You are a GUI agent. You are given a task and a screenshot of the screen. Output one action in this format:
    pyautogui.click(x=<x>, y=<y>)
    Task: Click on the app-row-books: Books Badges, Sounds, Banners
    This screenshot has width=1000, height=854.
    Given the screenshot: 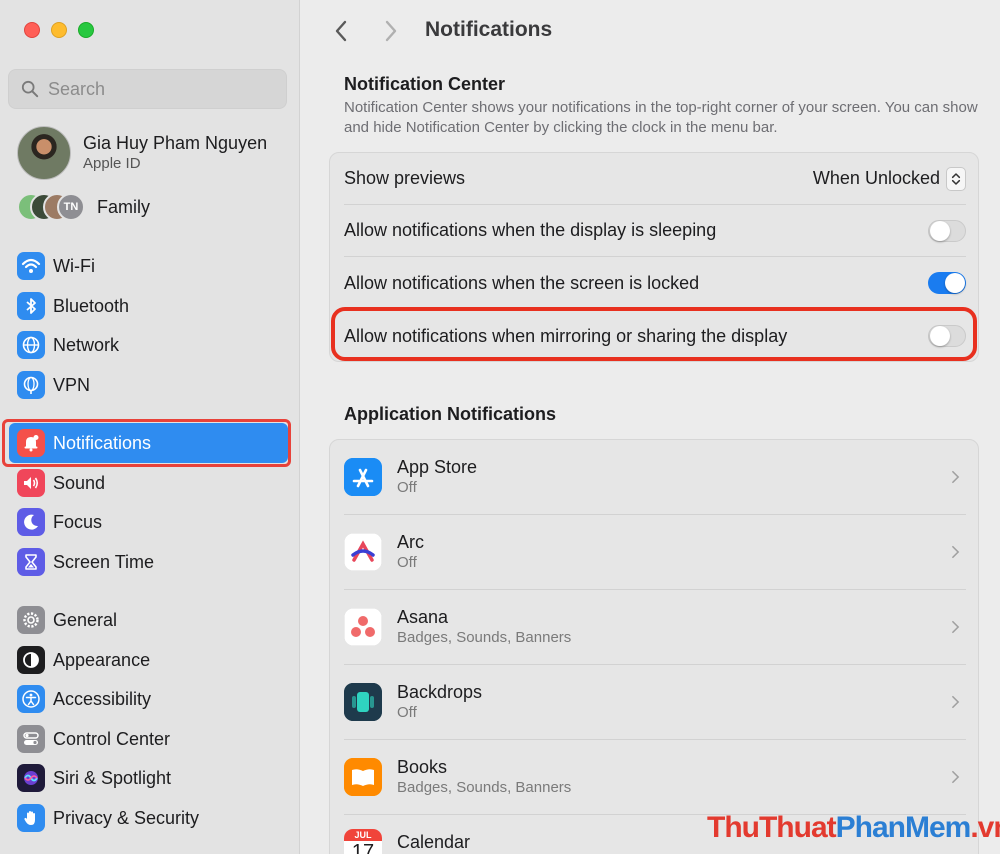 What is the action you would take?
    pyautogui.click(x=655, y=777)
    